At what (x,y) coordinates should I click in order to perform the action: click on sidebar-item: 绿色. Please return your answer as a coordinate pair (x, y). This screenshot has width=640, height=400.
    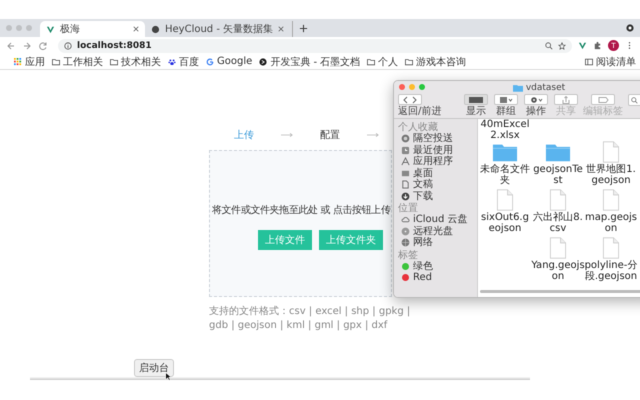
    Looking at the image, I should click on (437, 266).